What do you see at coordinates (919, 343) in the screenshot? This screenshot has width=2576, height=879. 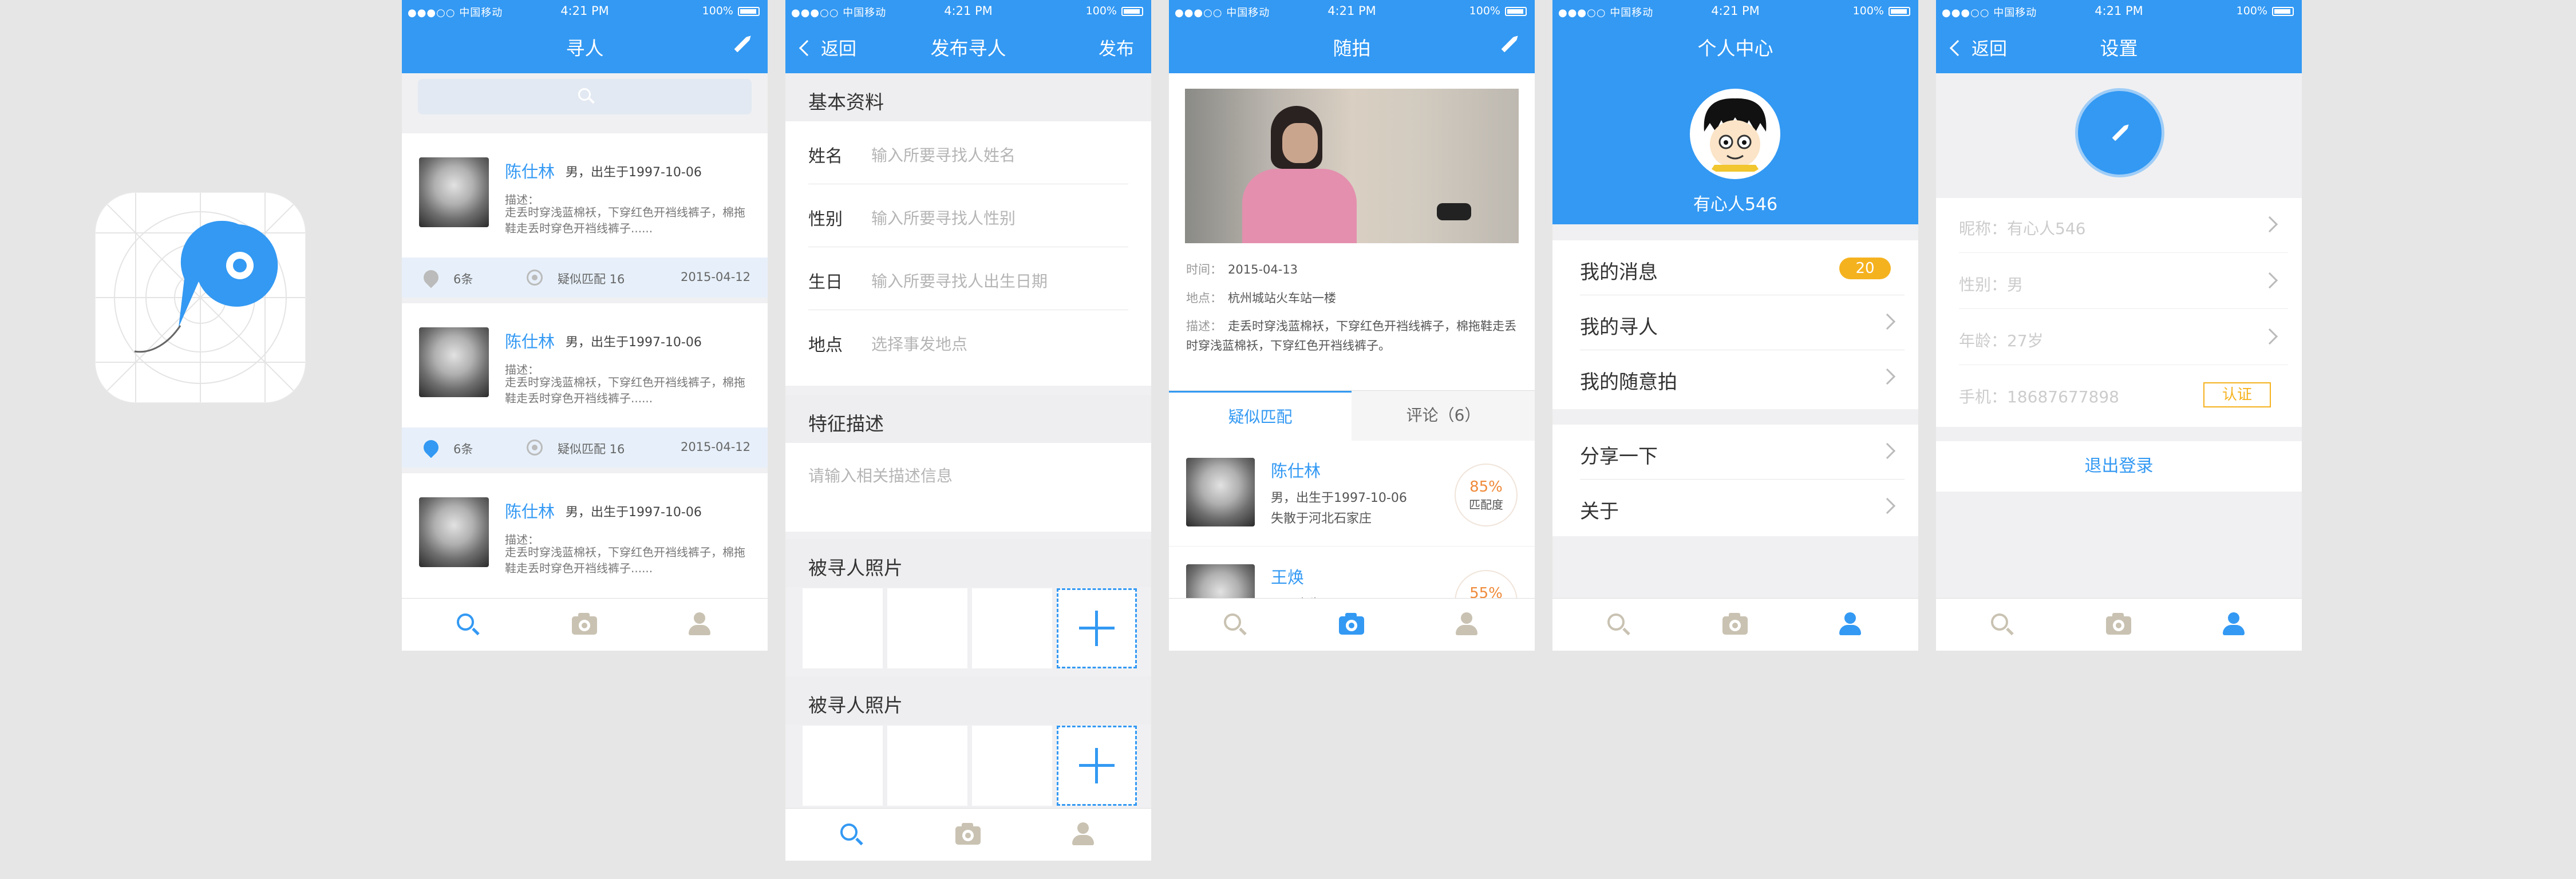 I see `field-placeholder: 选择事发地点` at bounding box center [919, 343].